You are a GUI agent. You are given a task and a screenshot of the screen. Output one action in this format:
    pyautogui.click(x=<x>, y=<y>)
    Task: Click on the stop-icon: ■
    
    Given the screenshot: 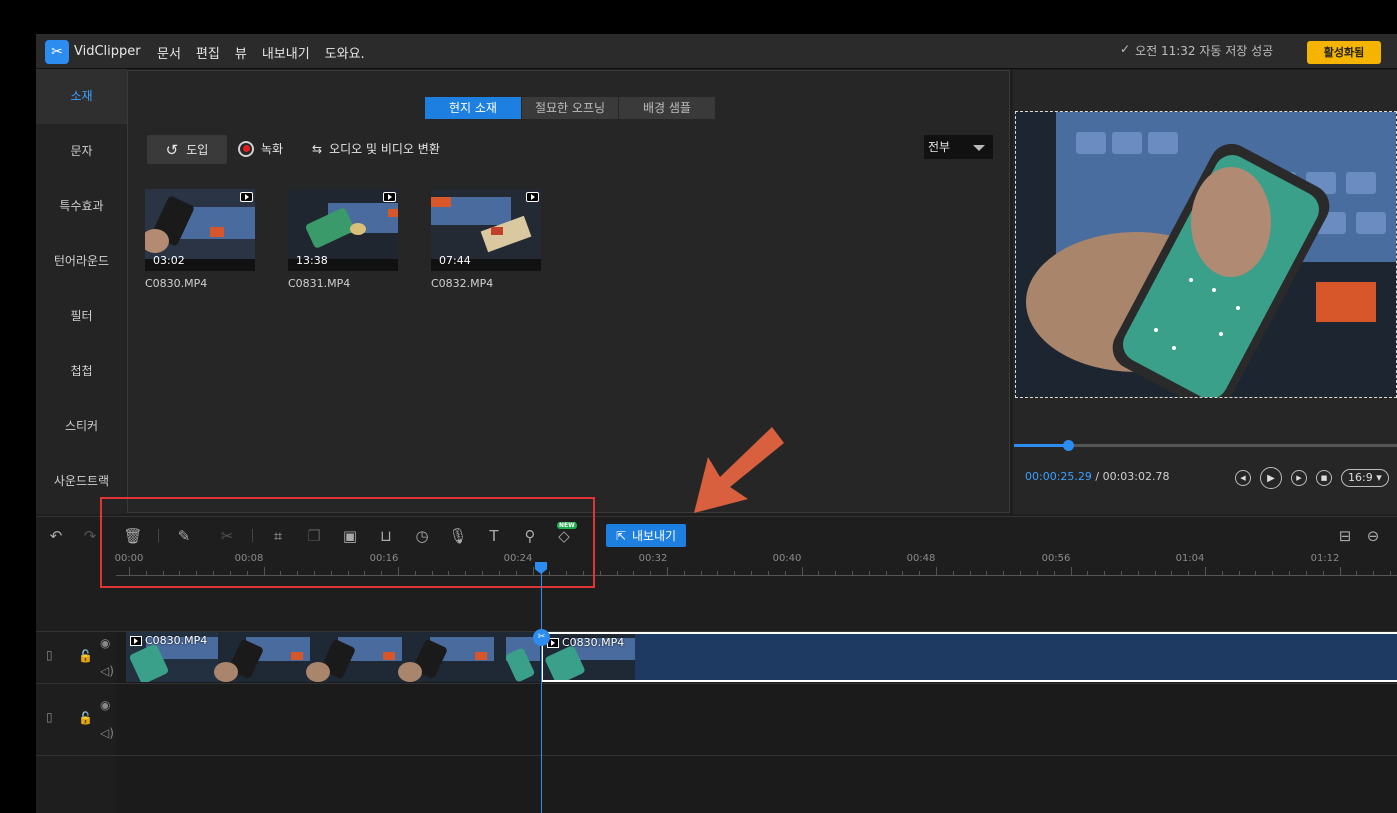 What is the action you would take?
    pyautogui.click(x=1324, y=478)
    